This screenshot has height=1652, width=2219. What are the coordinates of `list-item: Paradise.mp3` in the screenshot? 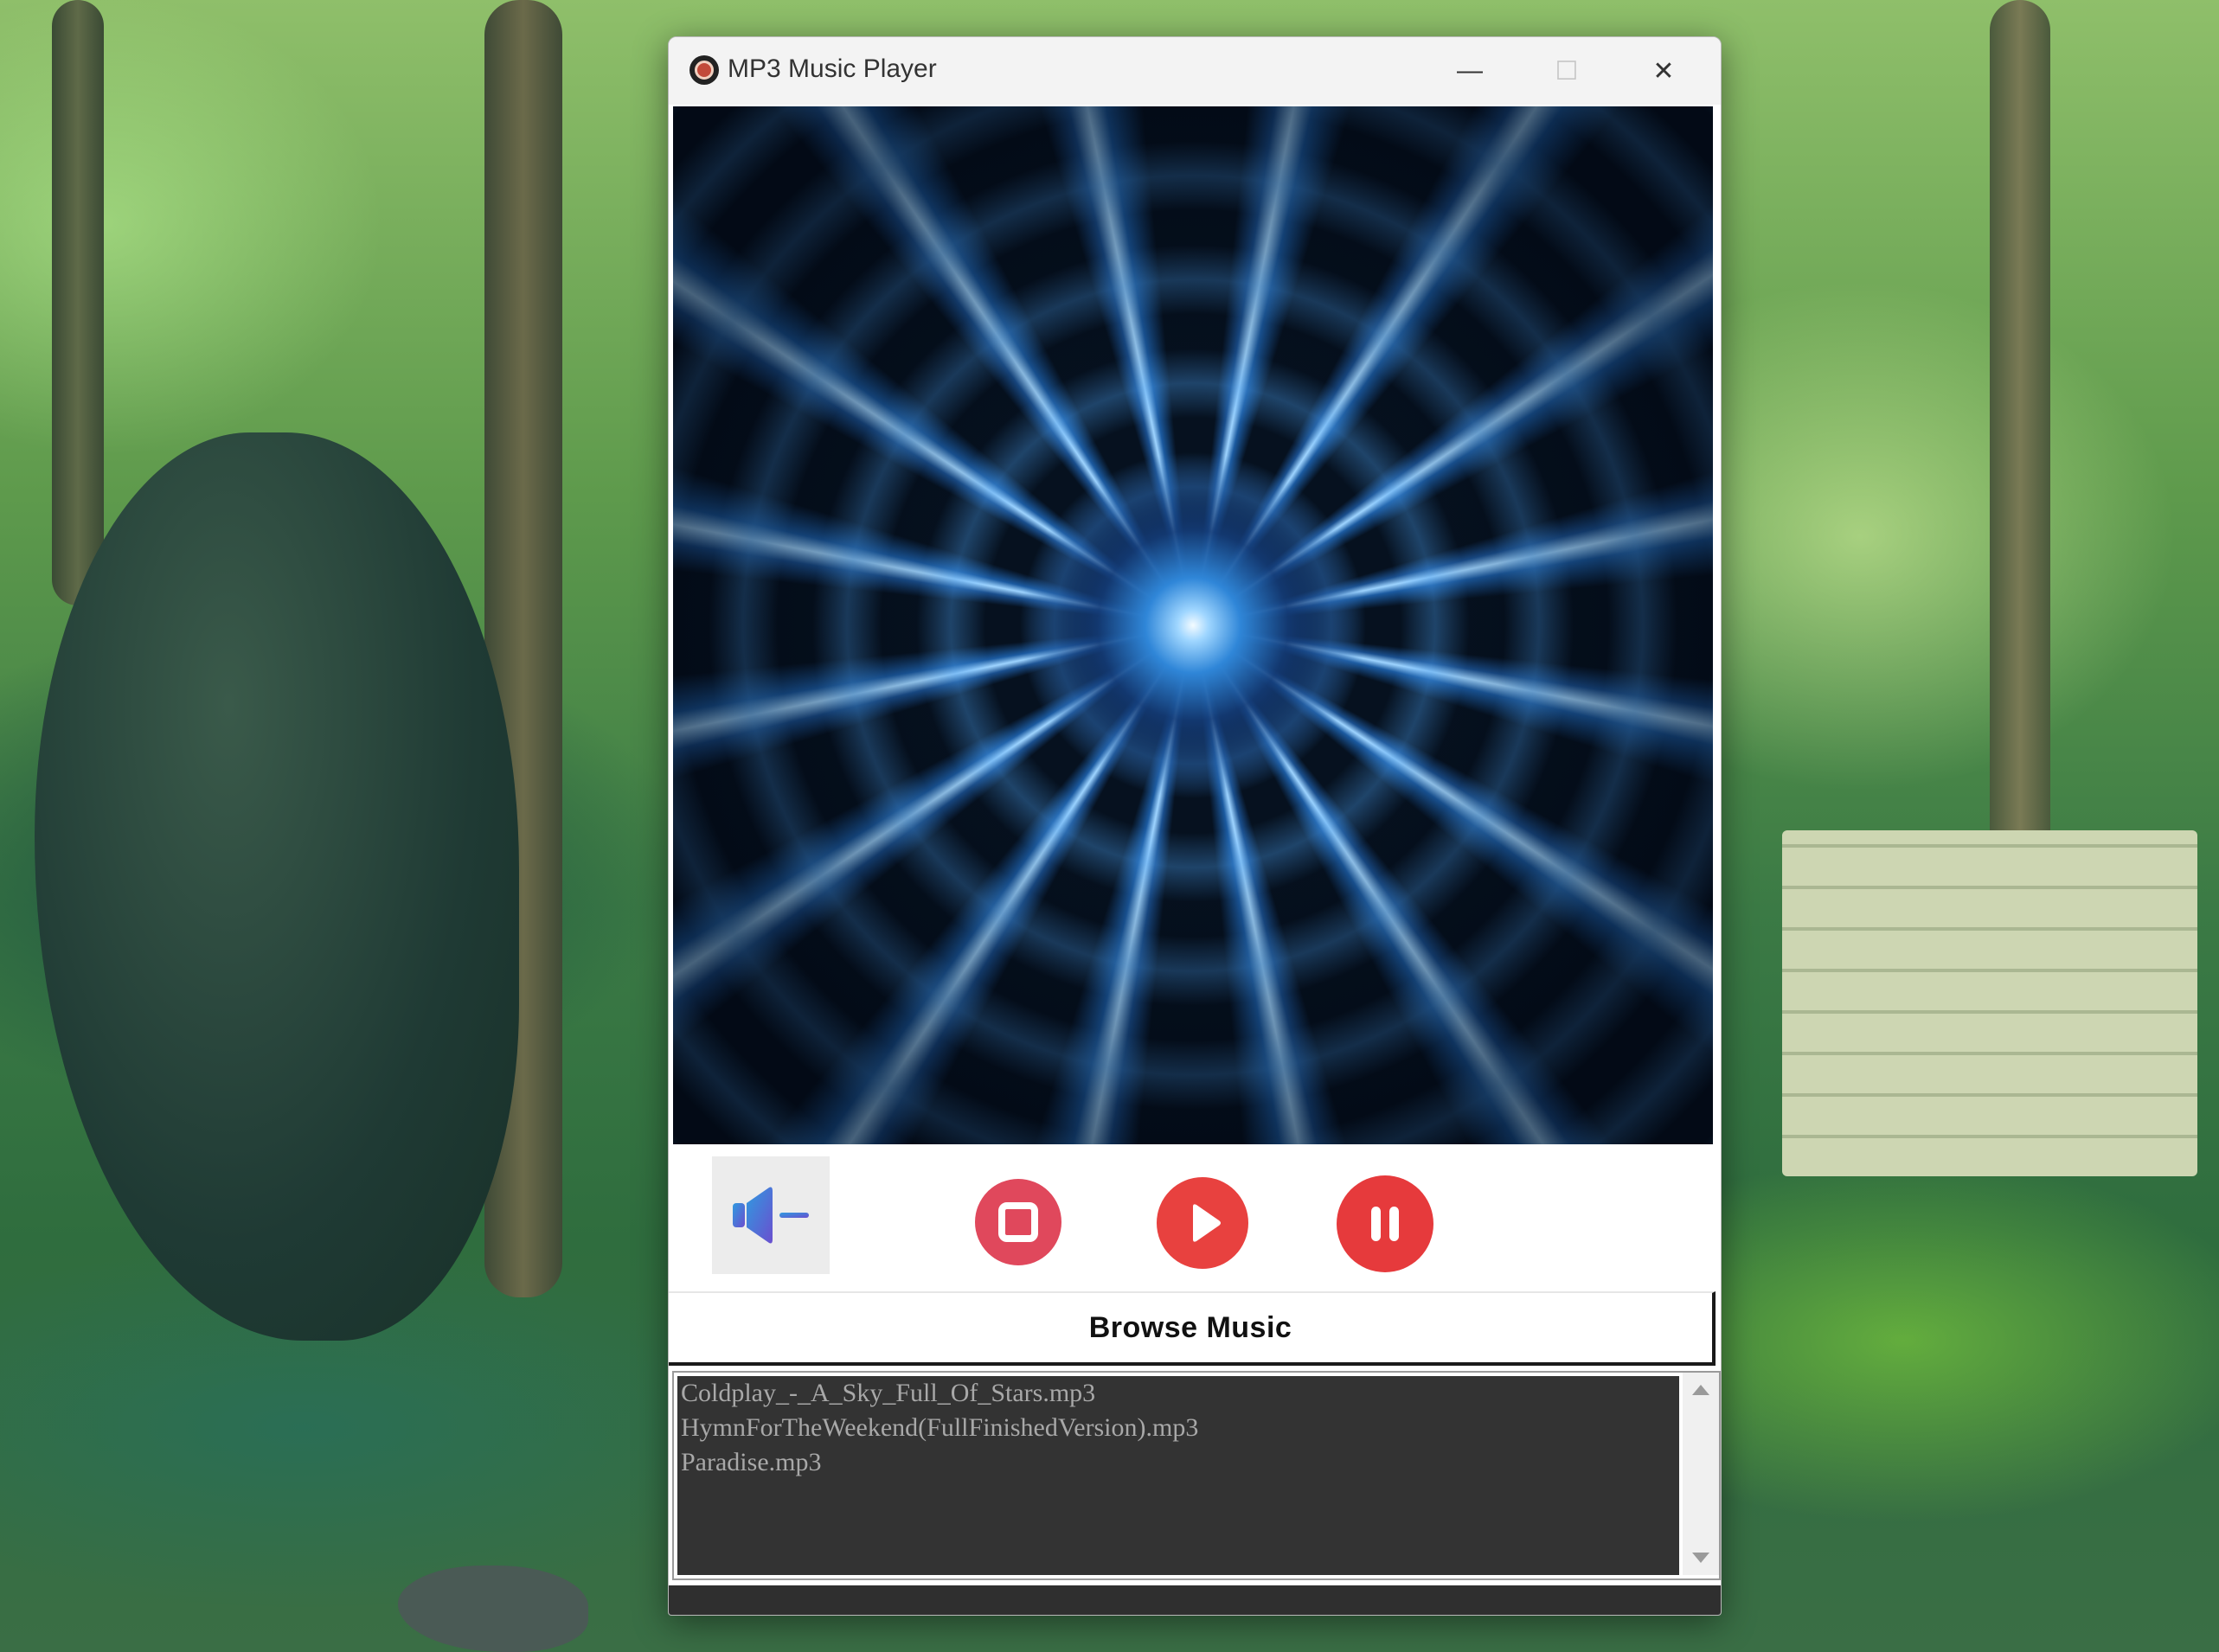 It's located at (1178, 1462).